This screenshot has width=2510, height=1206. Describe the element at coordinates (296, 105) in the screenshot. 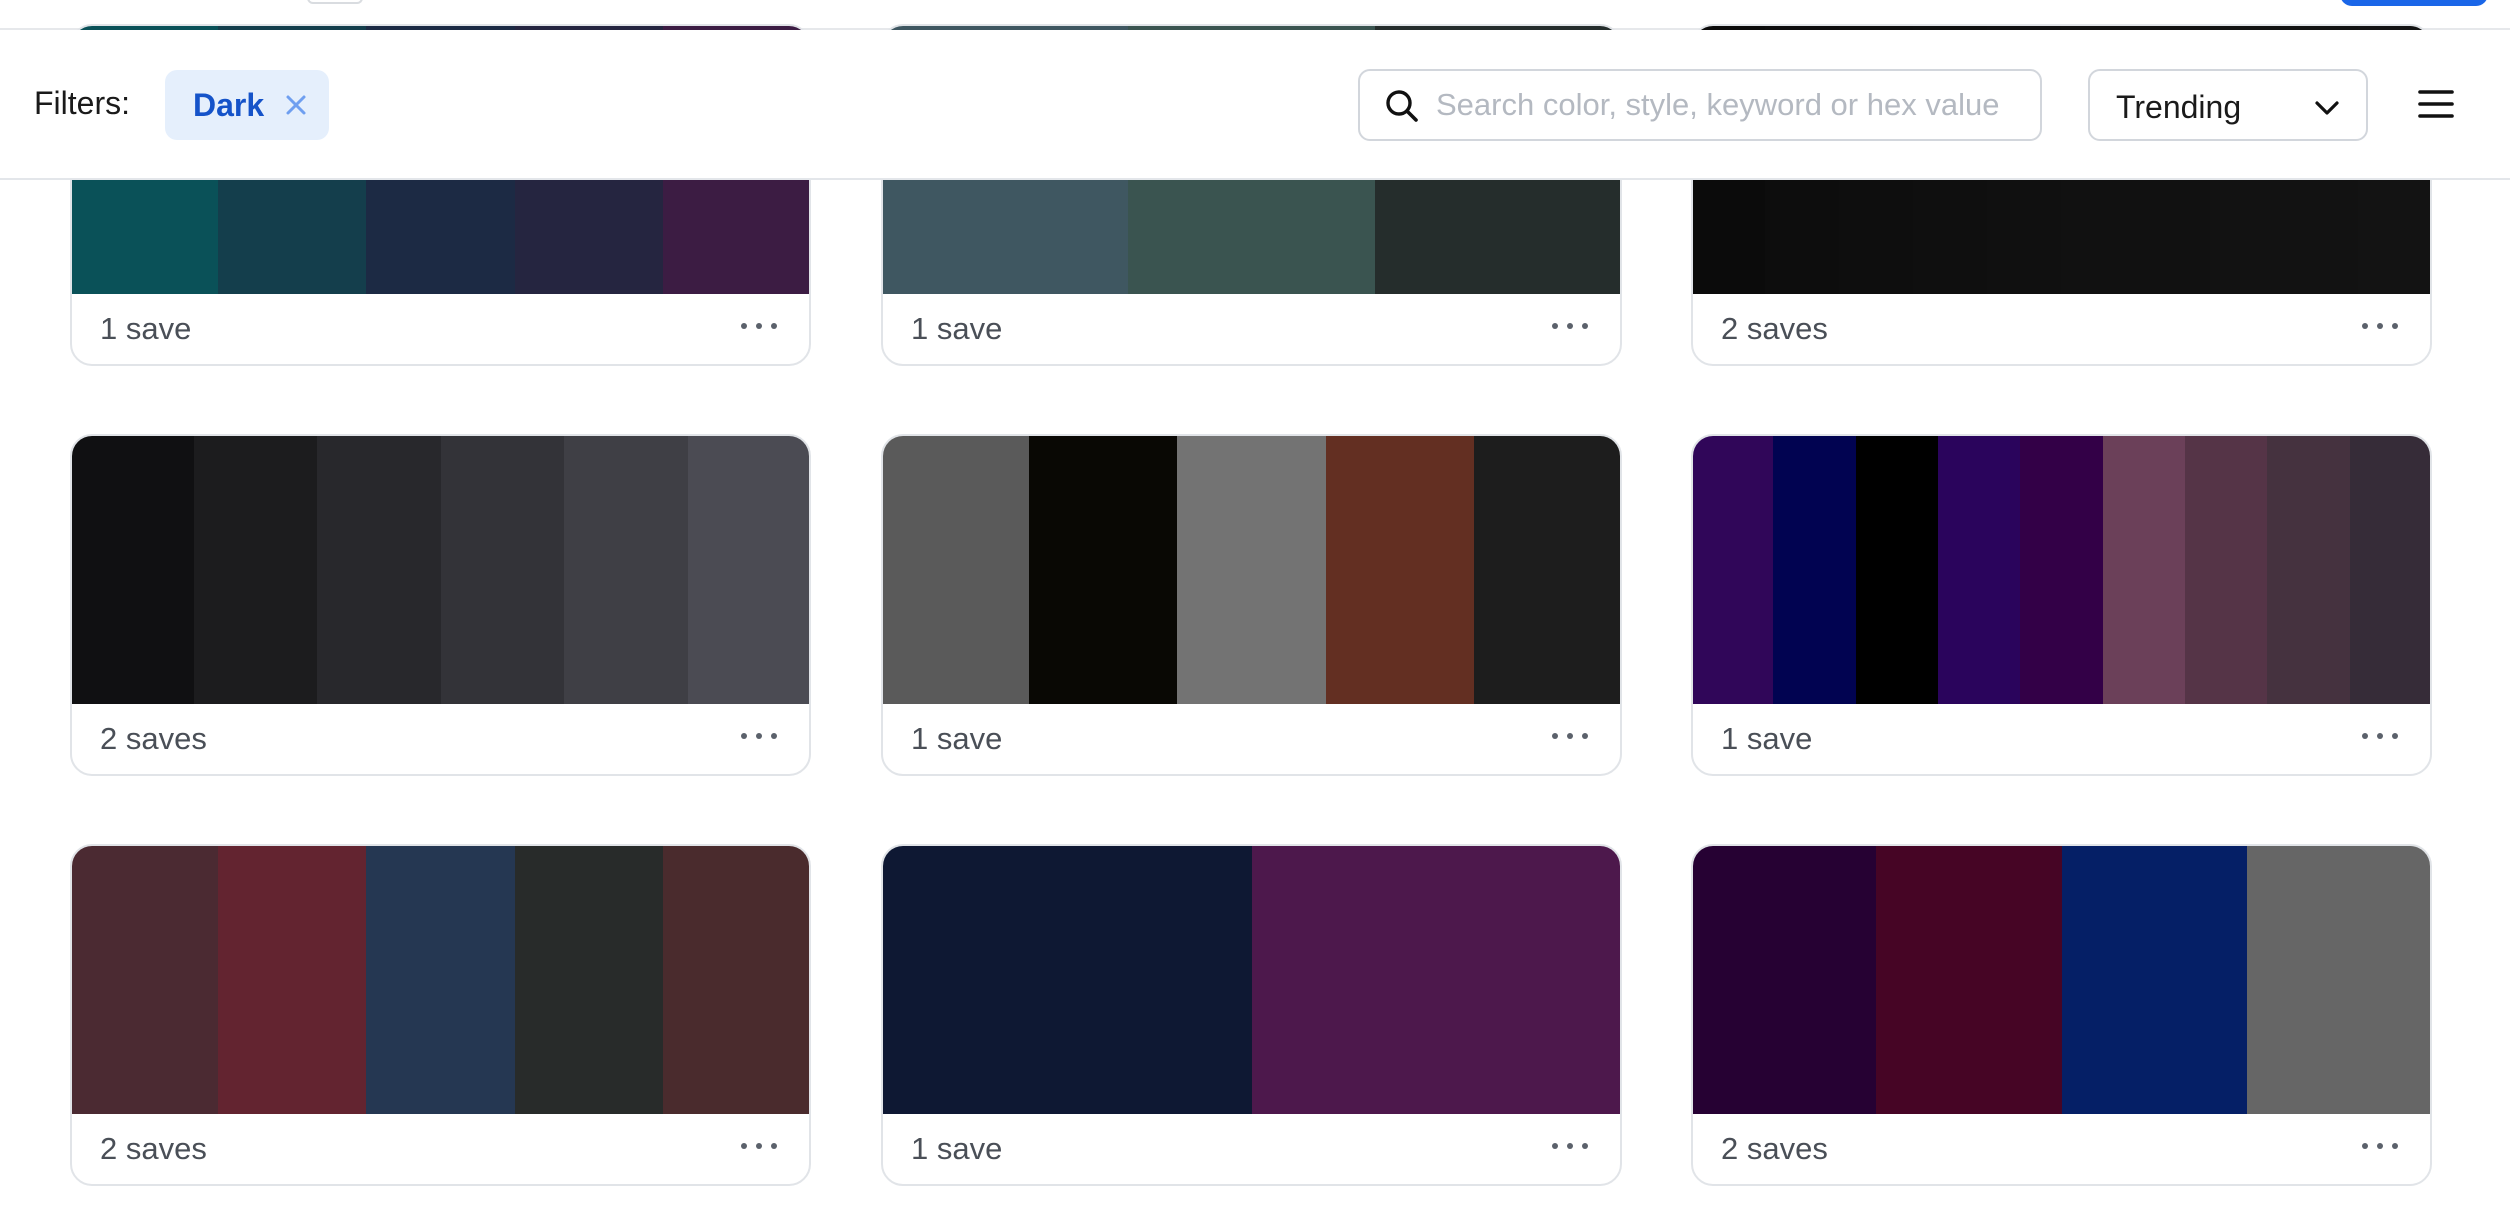

I see `close-icon` at that location.